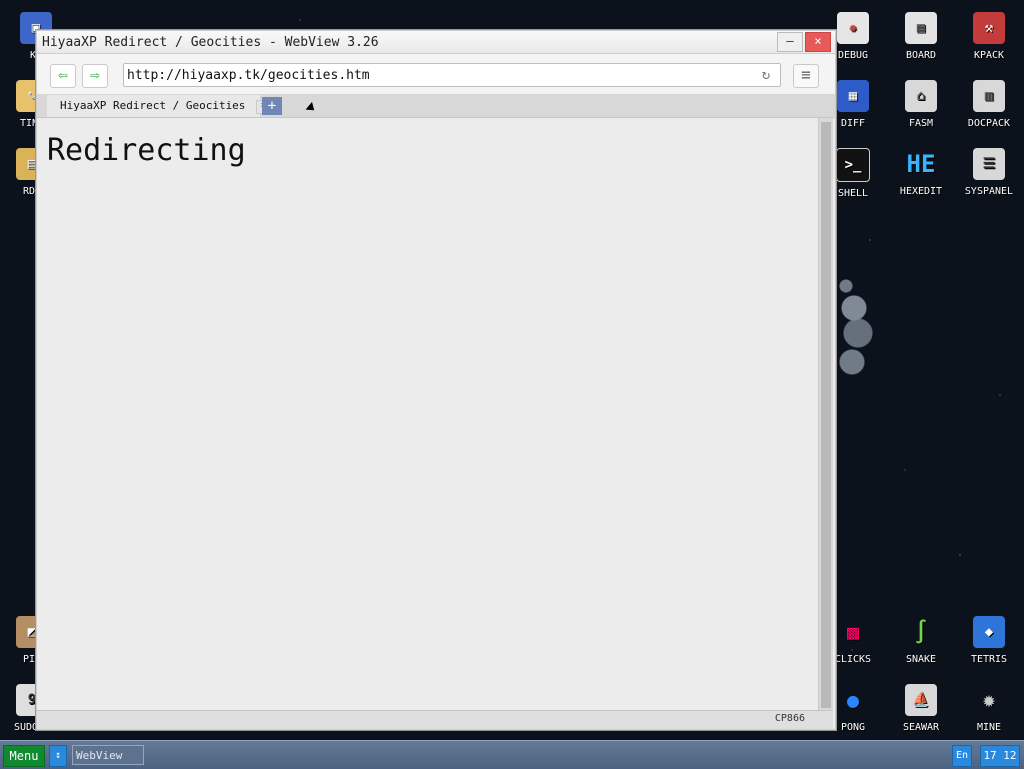 The image size is (1024, 769). I want to click on desktop-icon-label: DOCPACK, so click(989, 123).